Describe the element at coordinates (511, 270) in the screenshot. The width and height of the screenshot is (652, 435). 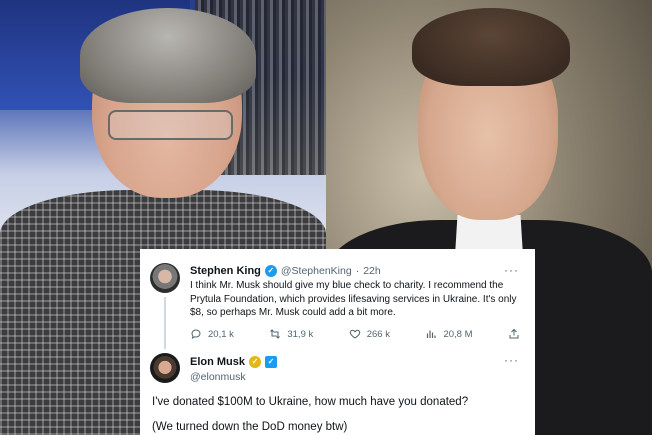
I see `tweet1-more-options-icon: ···` at that location.